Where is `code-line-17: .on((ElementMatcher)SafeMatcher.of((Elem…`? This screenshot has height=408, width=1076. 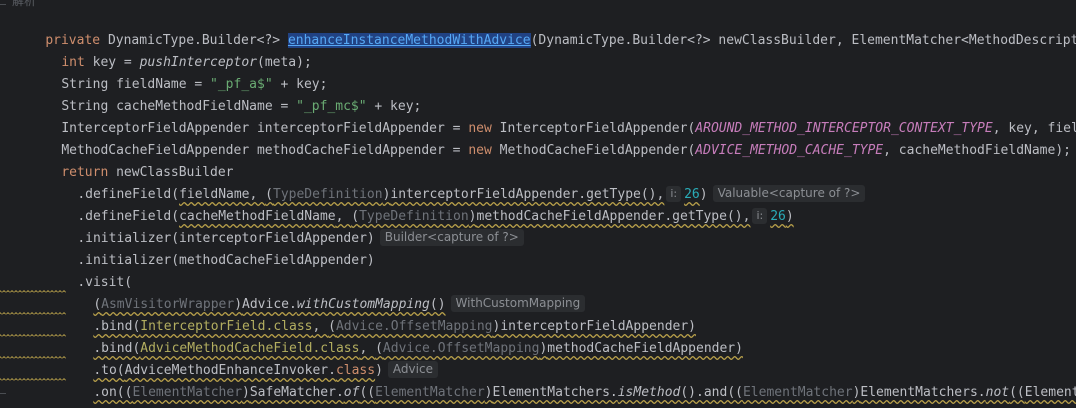
code-line-17: .on((ElementMatcher)SafeMatcher.of((Elem… is located at coordinates (569, 380).